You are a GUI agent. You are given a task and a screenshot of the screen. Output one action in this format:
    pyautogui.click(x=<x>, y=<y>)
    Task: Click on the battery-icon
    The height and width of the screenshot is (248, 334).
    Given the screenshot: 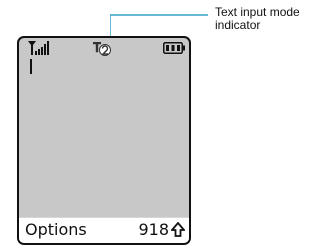 What is the action you would take?
    pyautogui.click(x=174, y=48)
    